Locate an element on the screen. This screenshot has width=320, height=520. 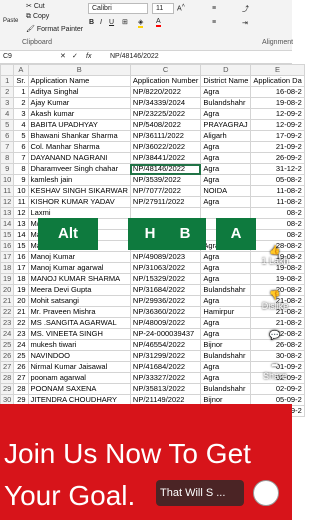
cell-name: NAVINDOO is located at coordinates (79, 356).